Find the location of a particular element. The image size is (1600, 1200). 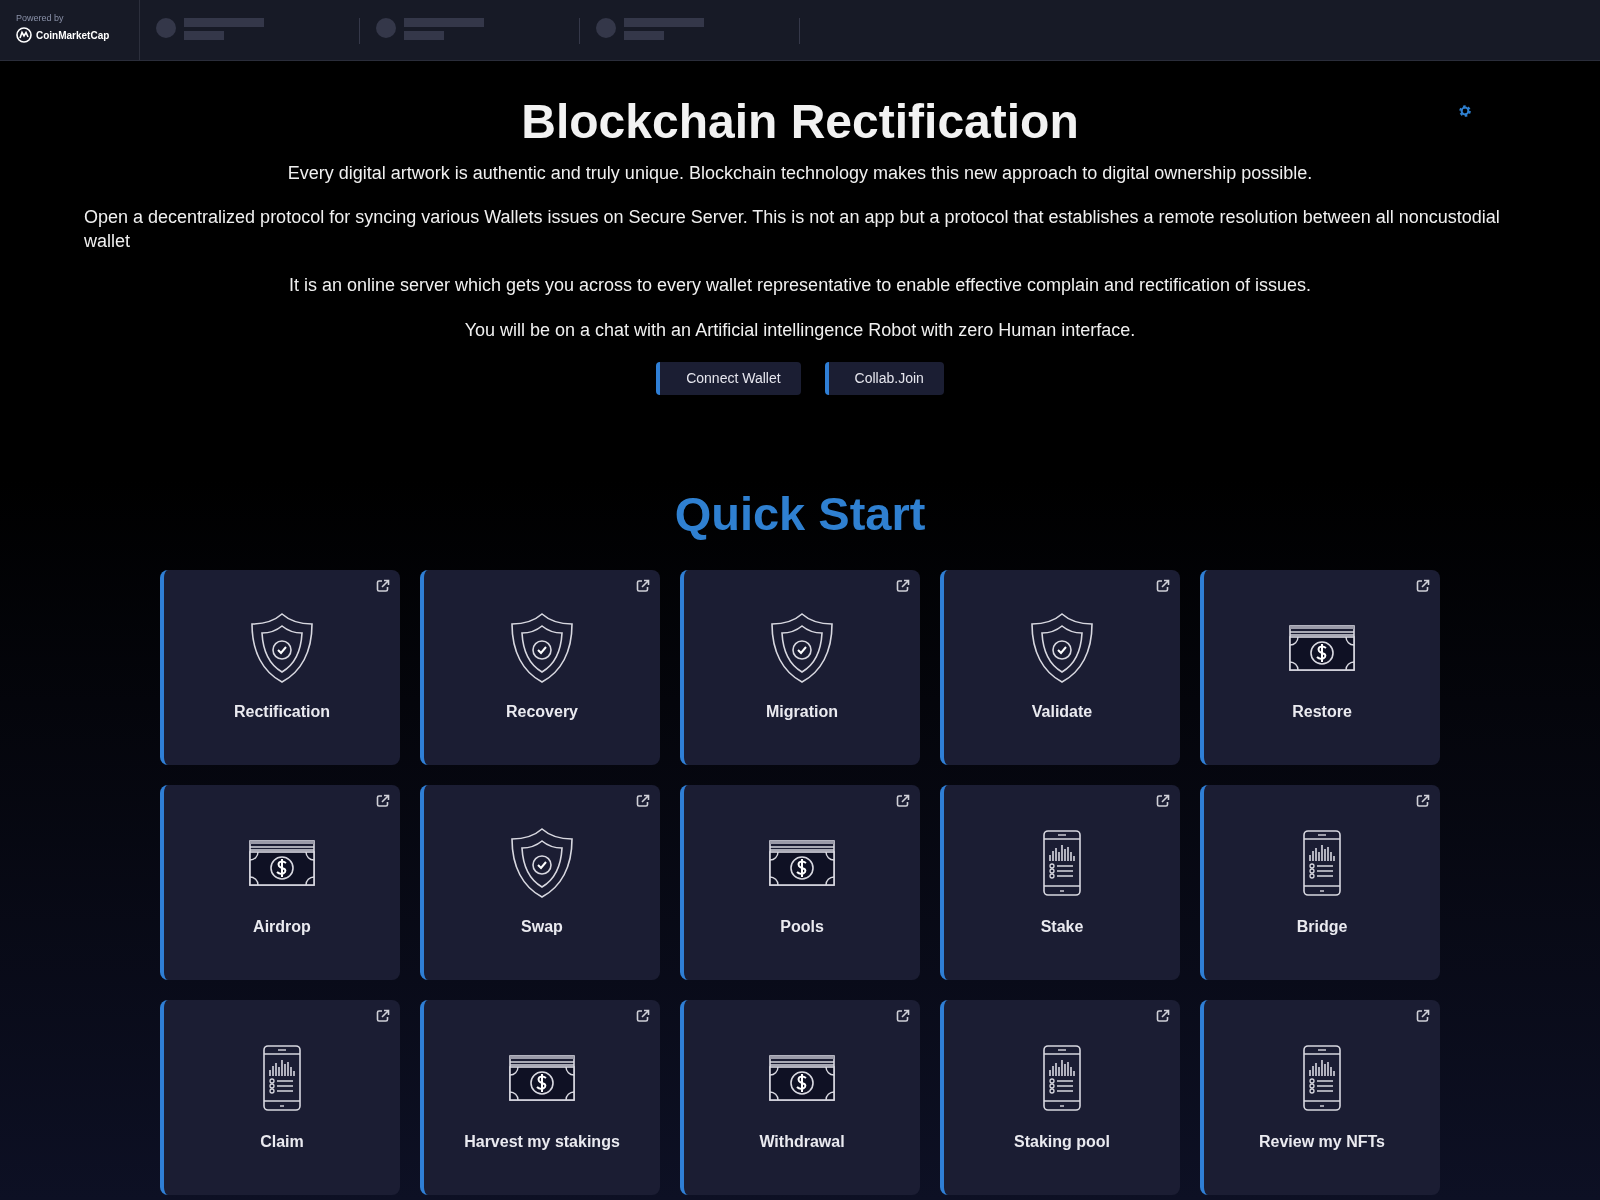

powered-by-text: Powered by is located at coordinates (40, 18).